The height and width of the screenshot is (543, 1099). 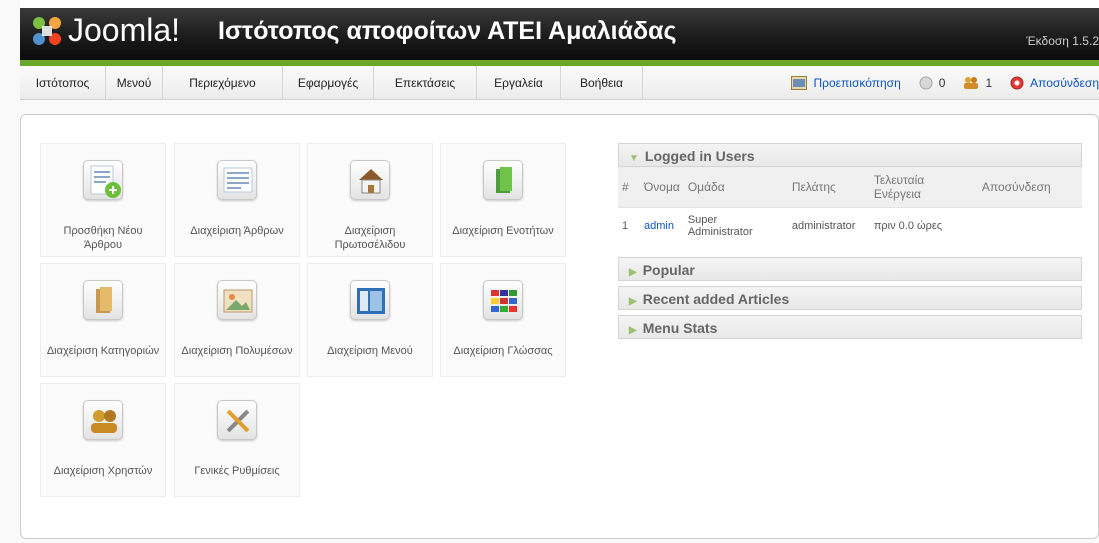 I want to click on tile-label: Διαχείριση Πρωτοσέλιδου, so click(x=370, y=238).